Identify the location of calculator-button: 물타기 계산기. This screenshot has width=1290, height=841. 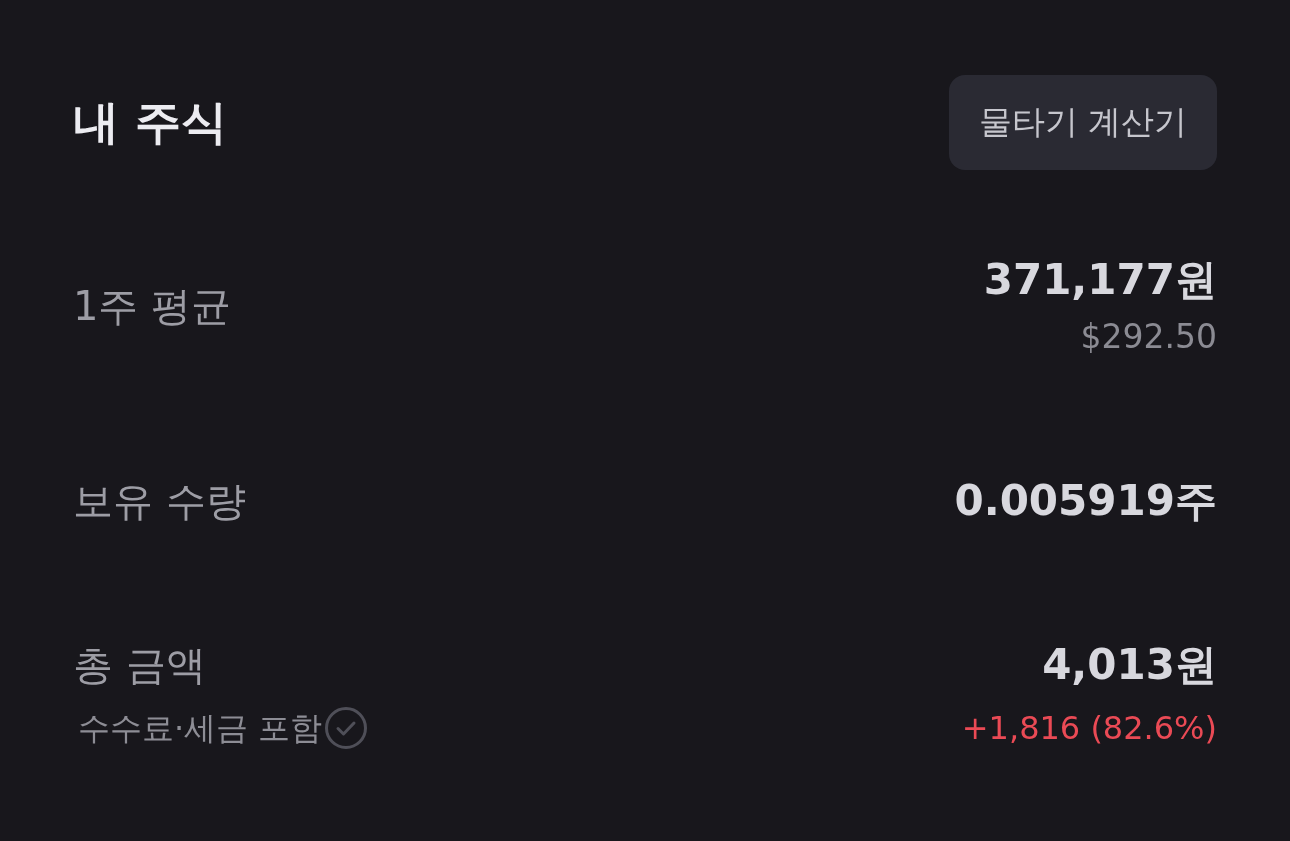
(1082, 122).